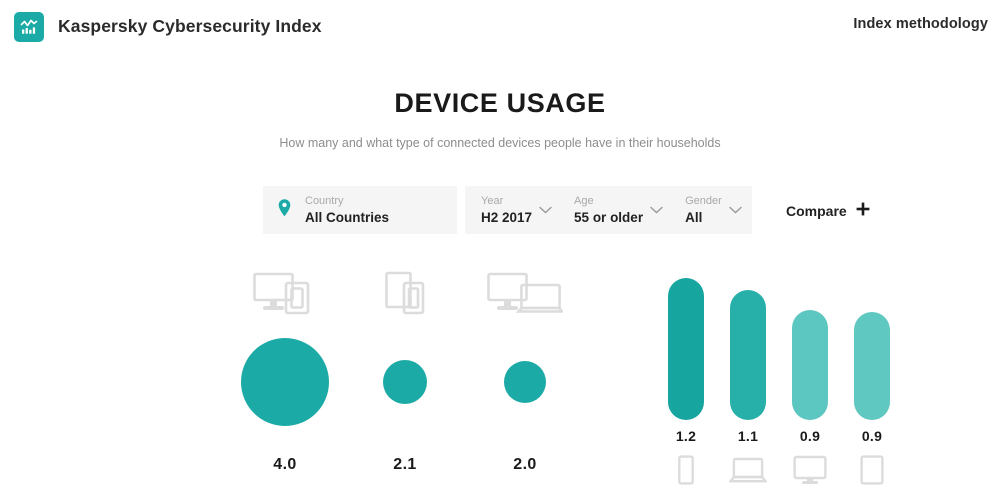 This screenshot has height=500, width=1000. What do you see at coordinates (703, 210) in the screenshot?
I see `gender-field-text: Gender All` at bounding box center [703, 210].